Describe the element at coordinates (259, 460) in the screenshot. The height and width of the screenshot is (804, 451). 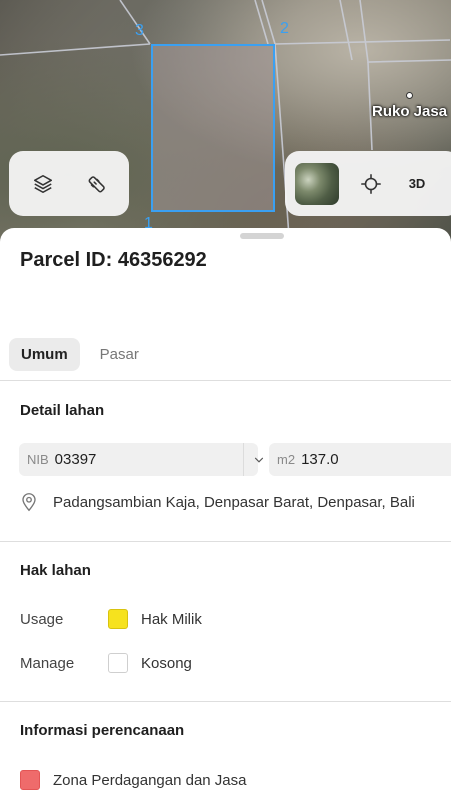
I see `chevron-down-icon` at that location.